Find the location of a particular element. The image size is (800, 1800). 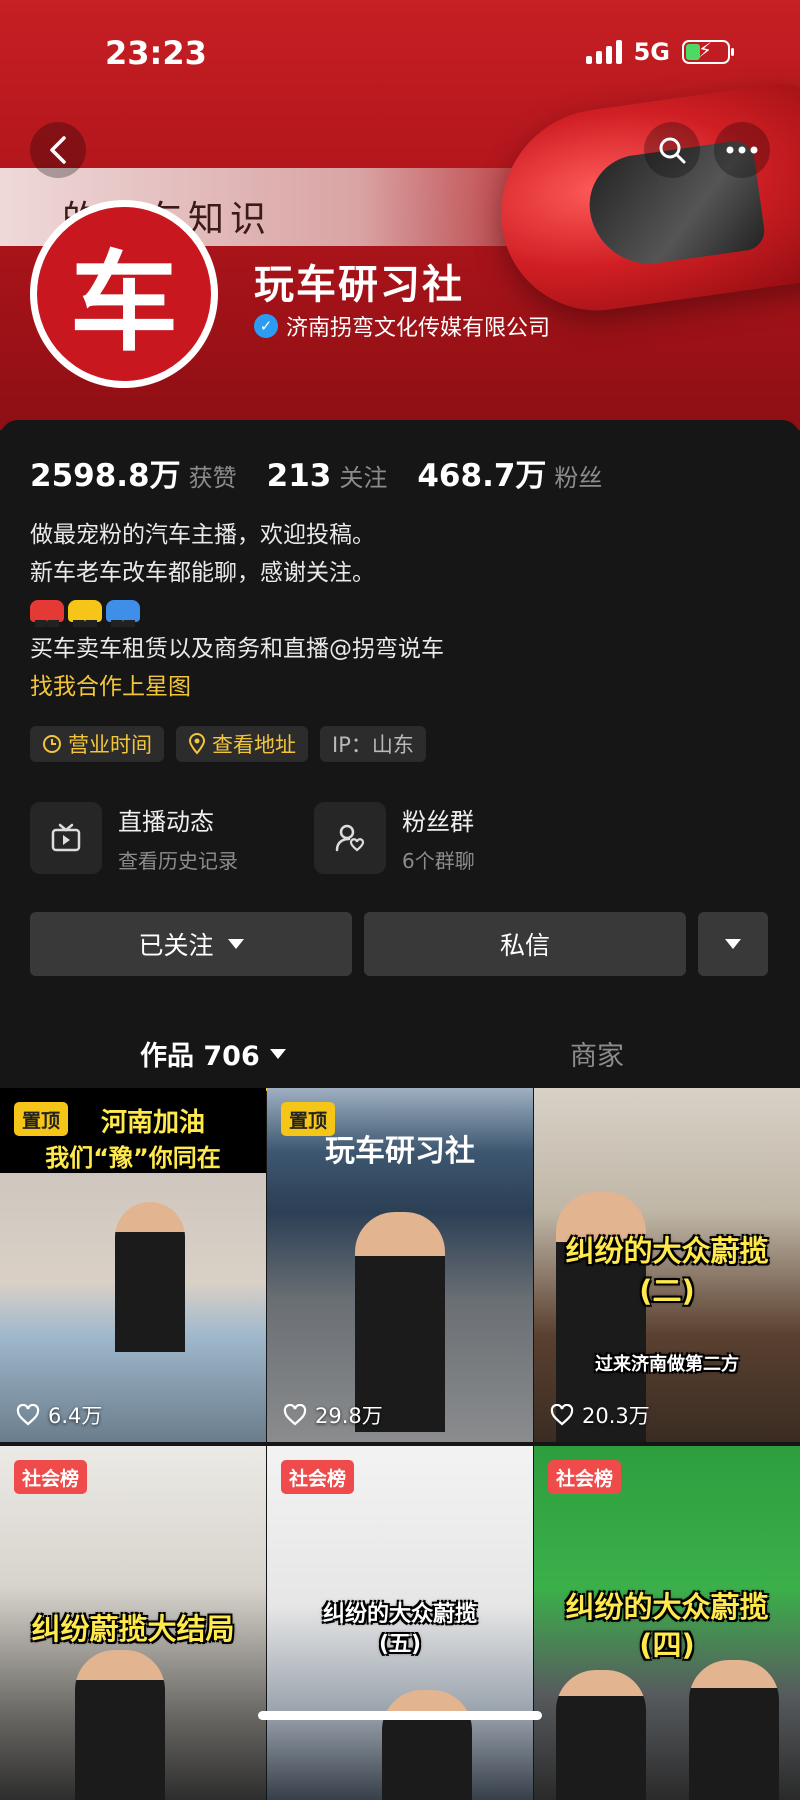

video-card: 纠纷的大众蔚揽 (二) 过来济南做第二方 20.3万 is located at coordinates (667, 1265).